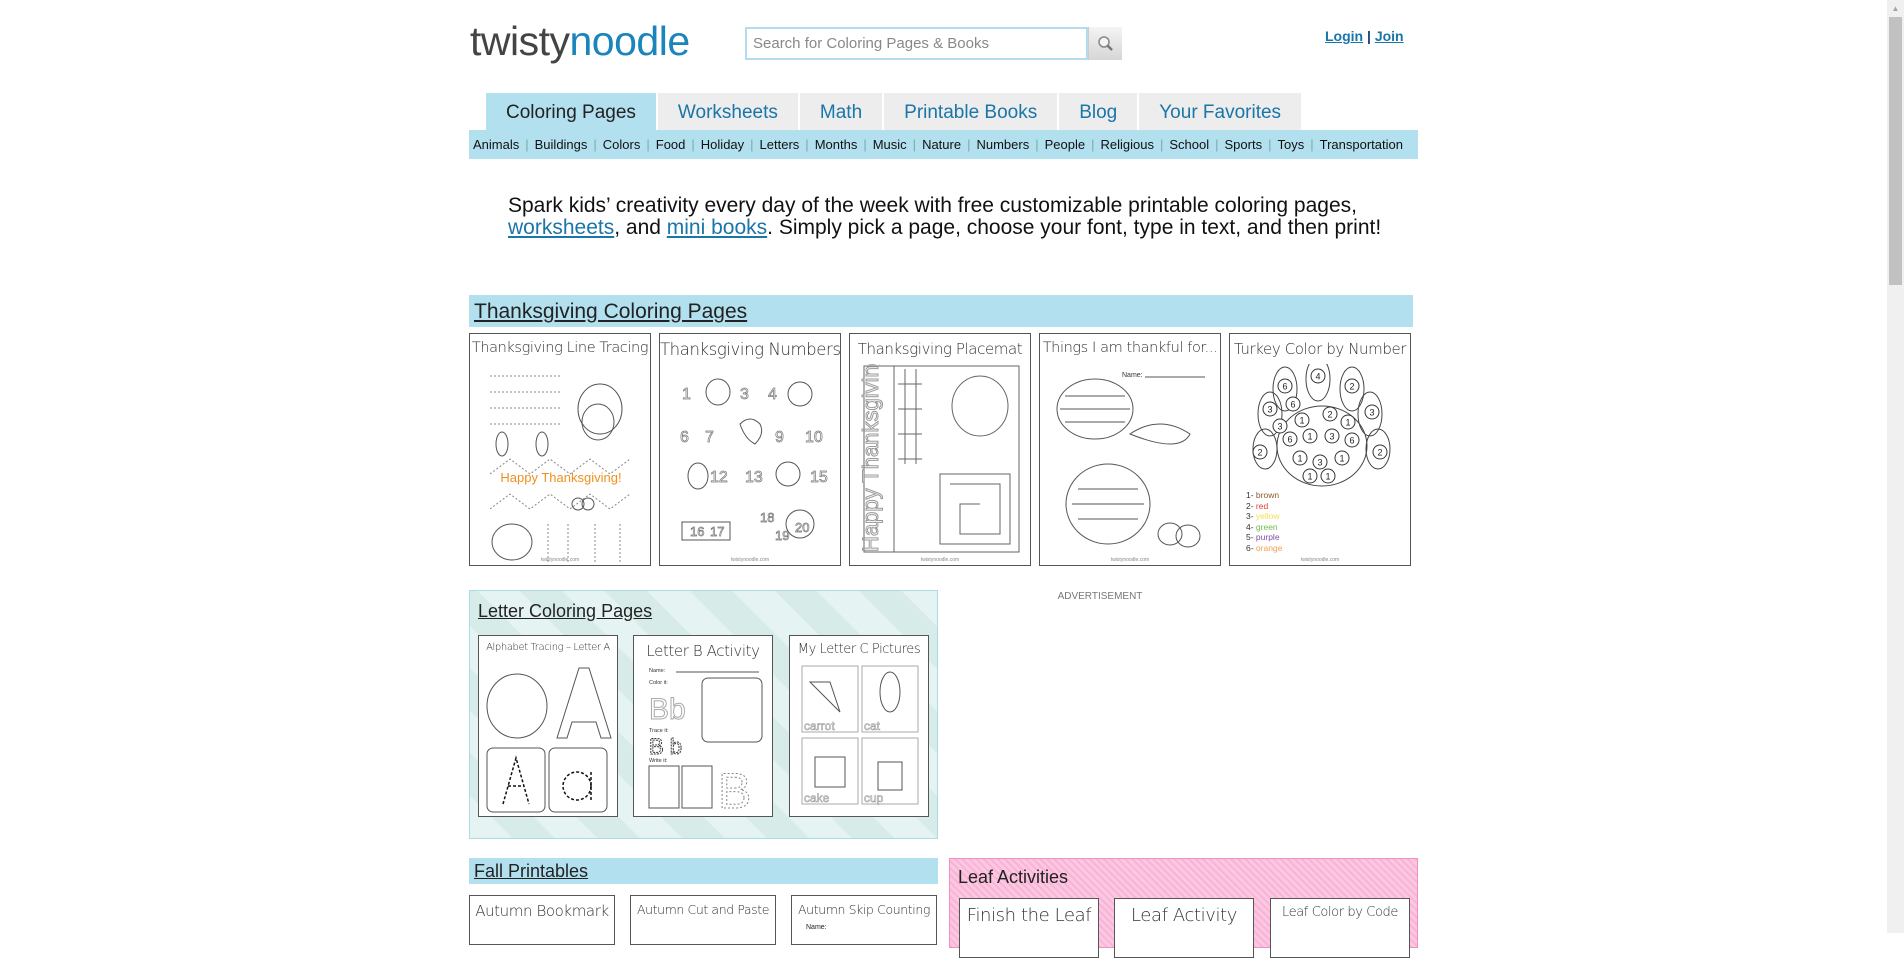 The height and width of the screenshot is (958, 1904). Describe the element at coordinates (1340, 928) in the screenshot. I see `card-leaf-color-by-code: Leaf Color by Code` at that location.